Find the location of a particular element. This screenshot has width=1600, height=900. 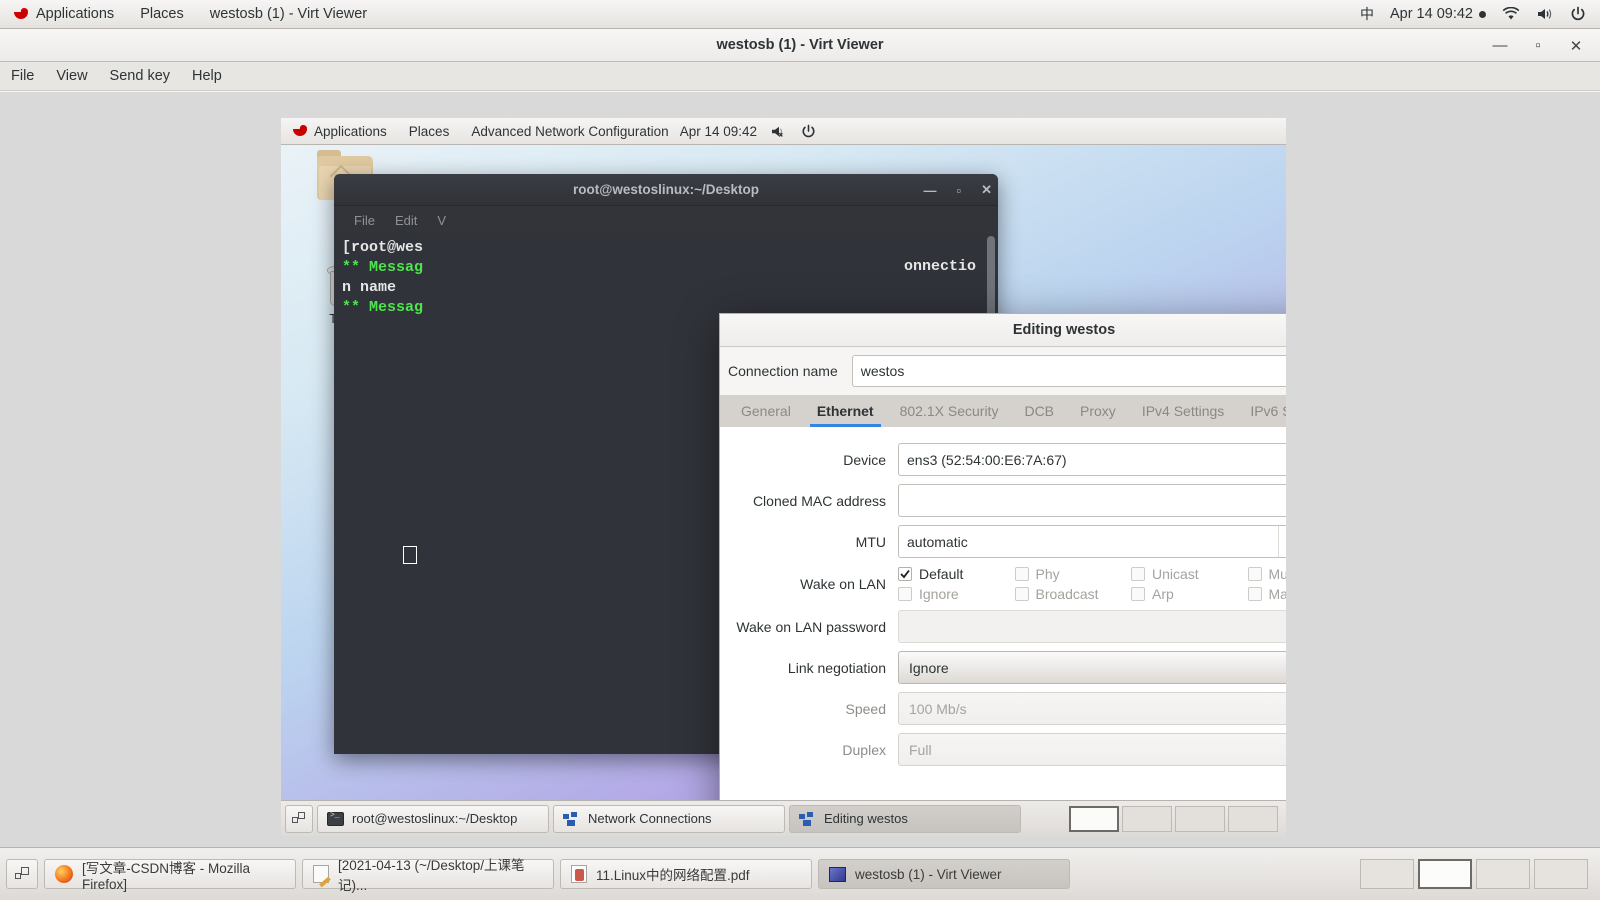

mtu-value: automatic is located at coordinates (1088, 541).